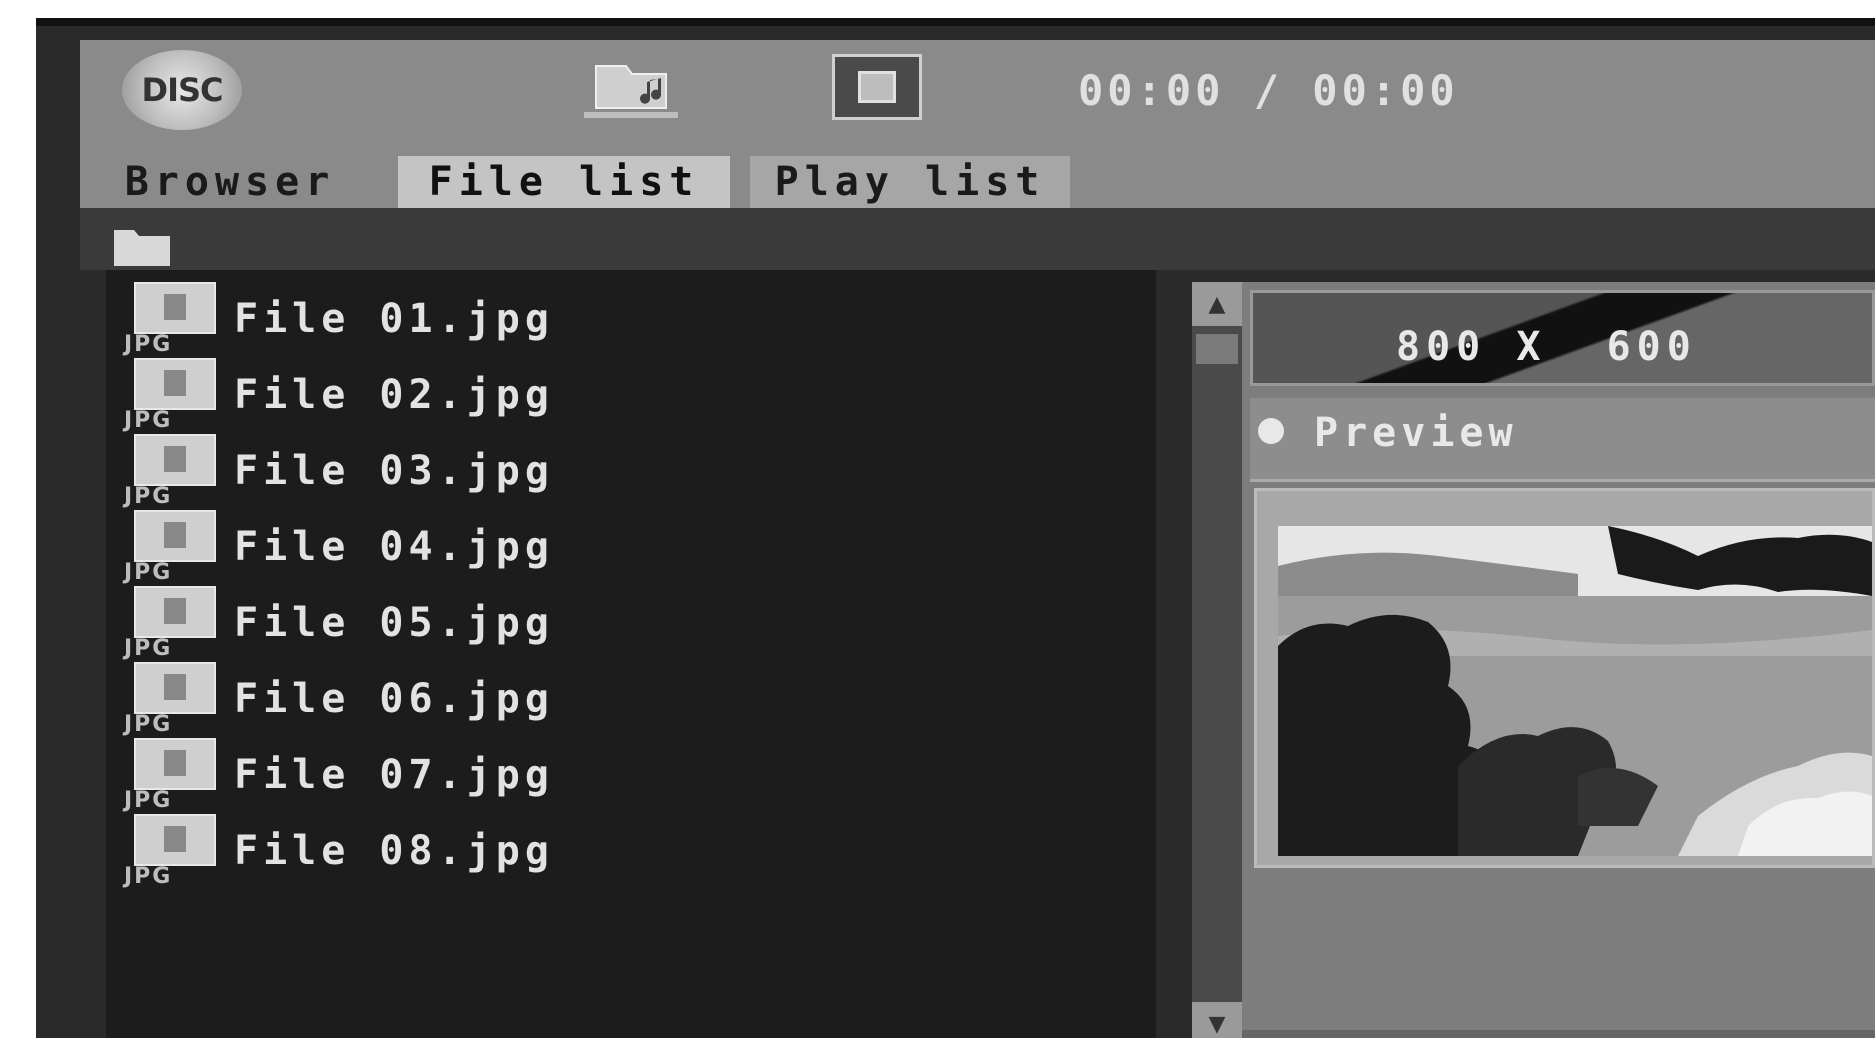 Image resolution: width=1875 pixels, height=1038 pixels. Describe the element at coordinates (574, 776) in the screenshot. I see `list-item: JPG File 07.jpg` at that location.